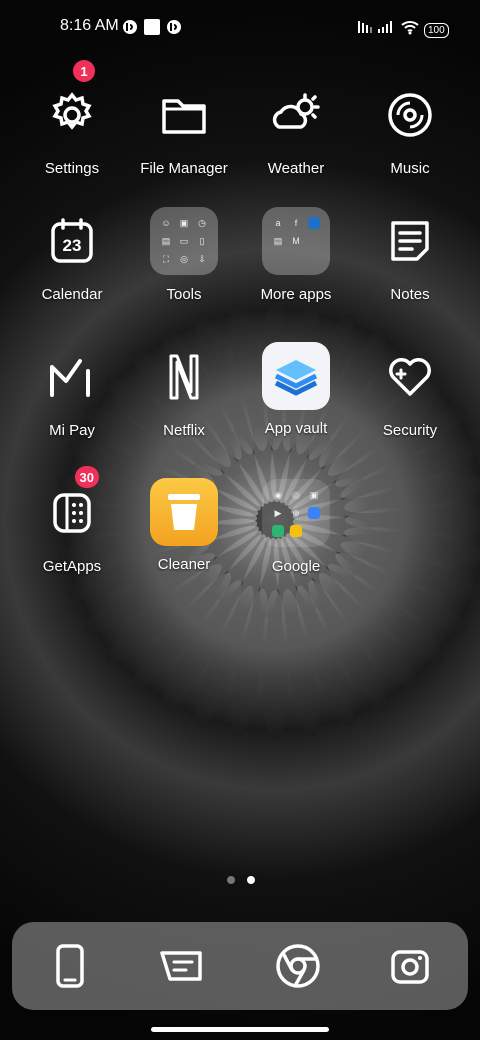 The image size is (480, 1040). I want to click on page-indicator, so click(241, 880).